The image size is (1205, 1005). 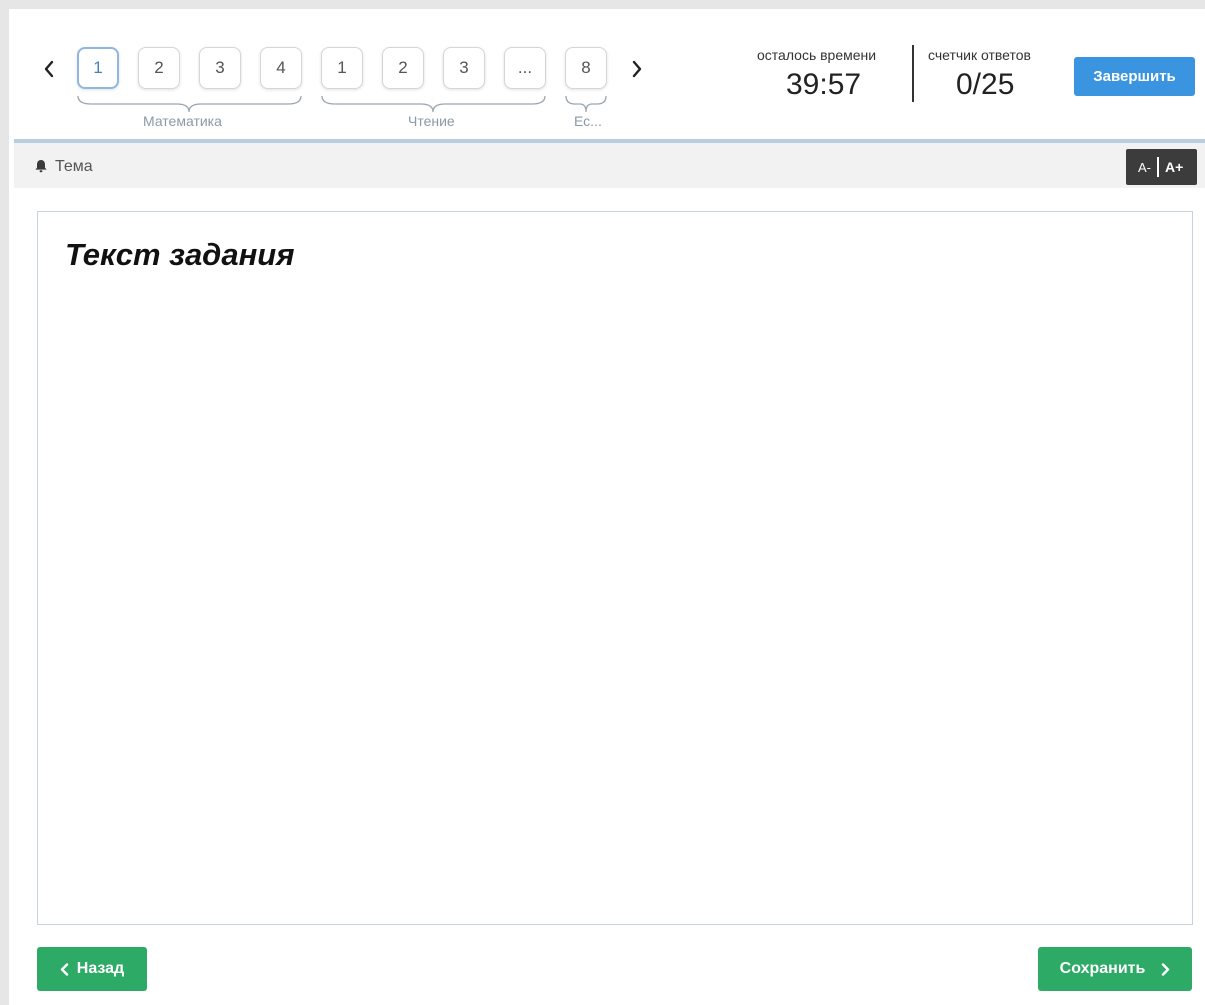 I want to click on font-control-separator, so click(x=1158, y=167).